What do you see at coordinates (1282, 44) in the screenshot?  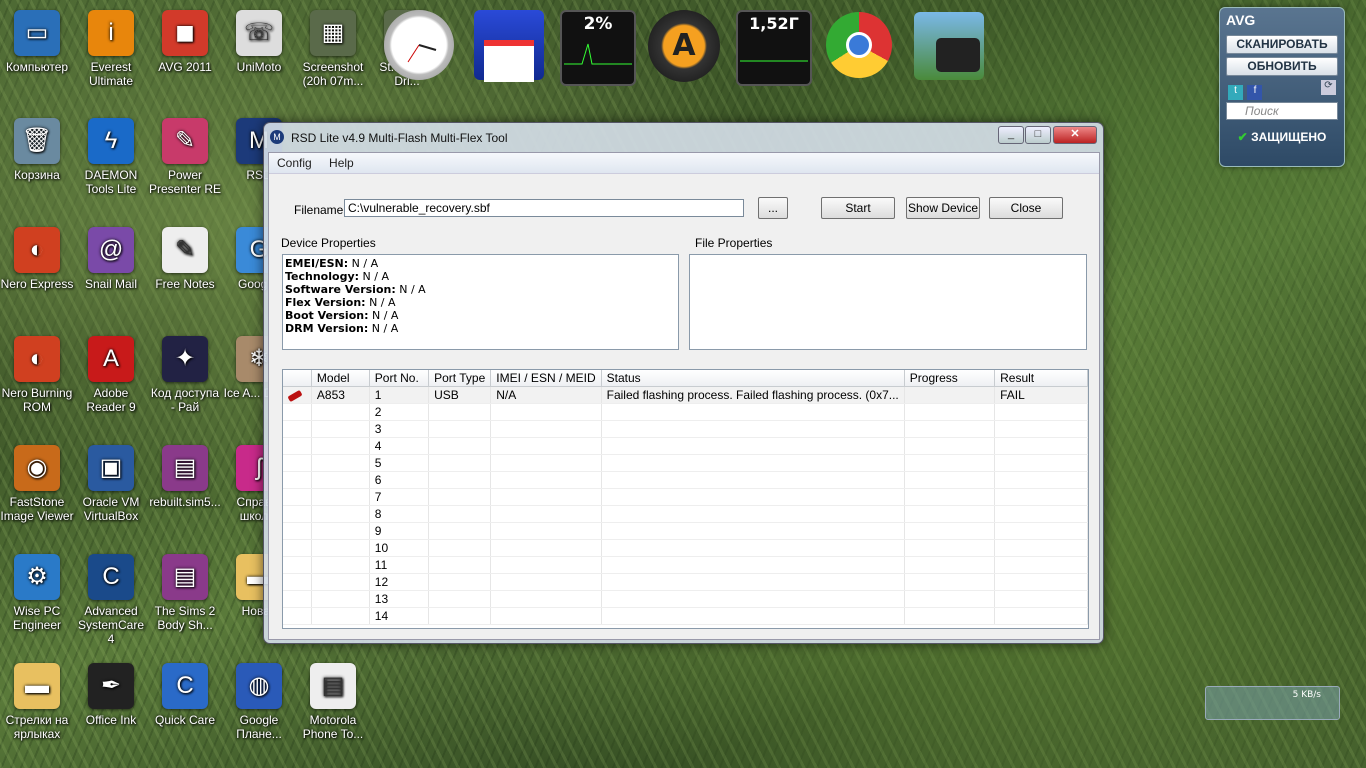 I see `avg-scan-button: СКАНИРОВАТЬ` at bounding box center [1282, 44].